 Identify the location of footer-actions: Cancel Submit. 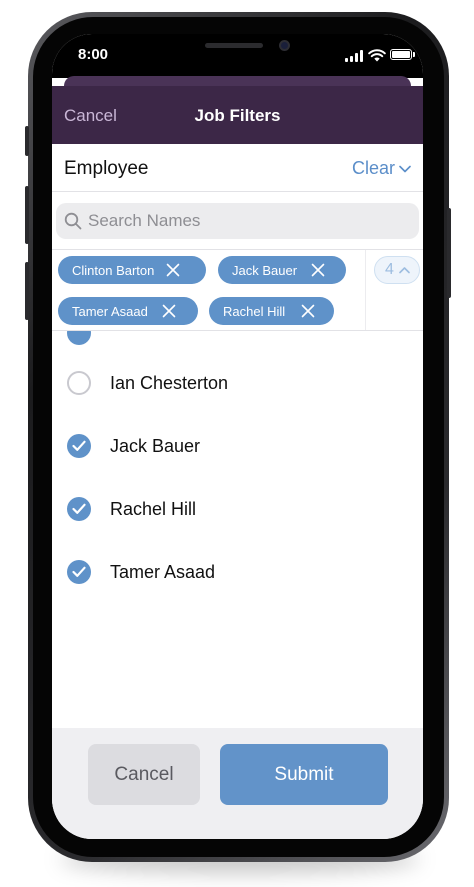
(237, 783).